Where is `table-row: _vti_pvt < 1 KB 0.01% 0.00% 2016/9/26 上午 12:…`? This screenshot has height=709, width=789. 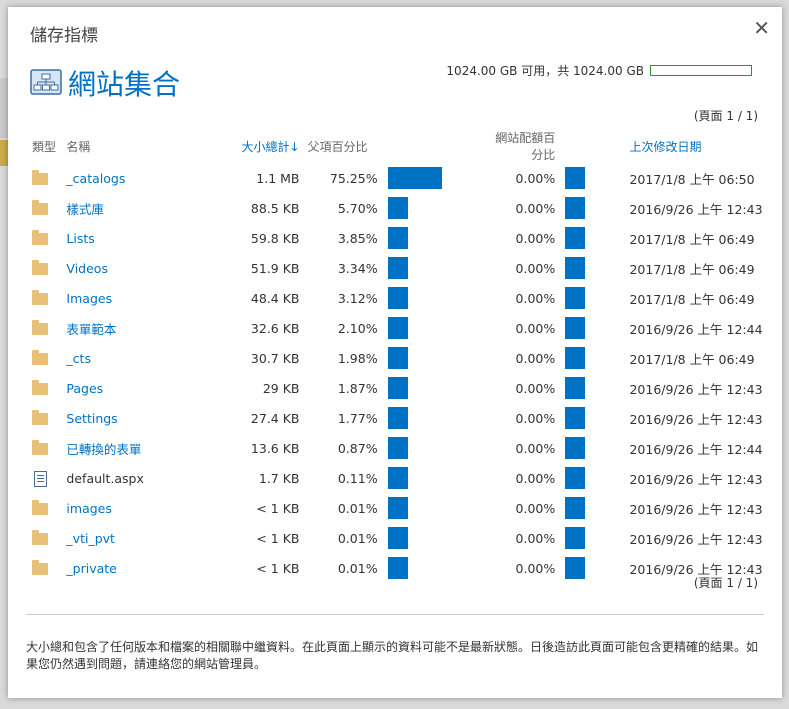
table-row: _vti_pvt < 1 KB 0.01% 0.00% 2016/9/26 上午 12:… is located at coordinates (405, 538).